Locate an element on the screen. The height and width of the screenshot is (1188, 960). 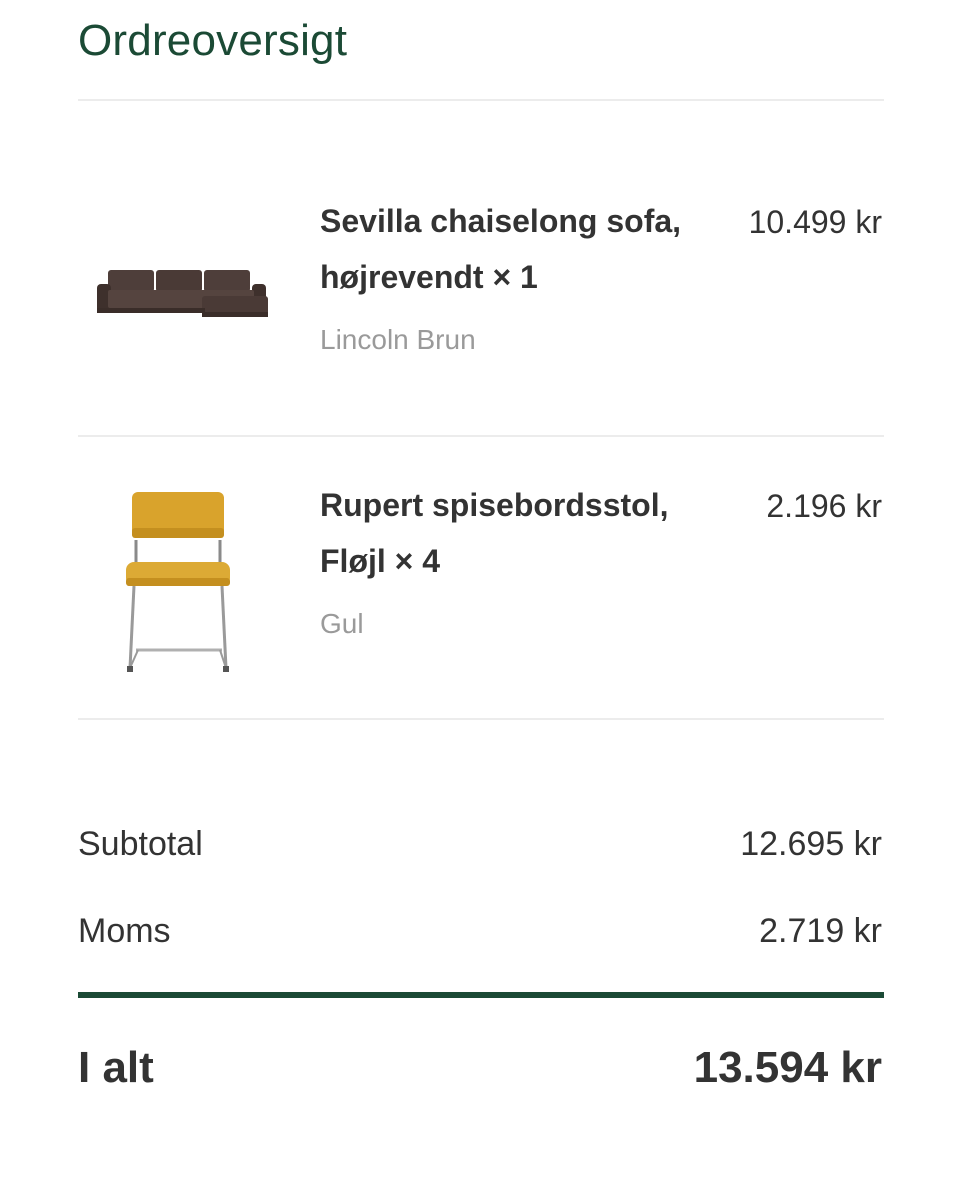
vat-label: Moms is located at coordinates (124, 931).